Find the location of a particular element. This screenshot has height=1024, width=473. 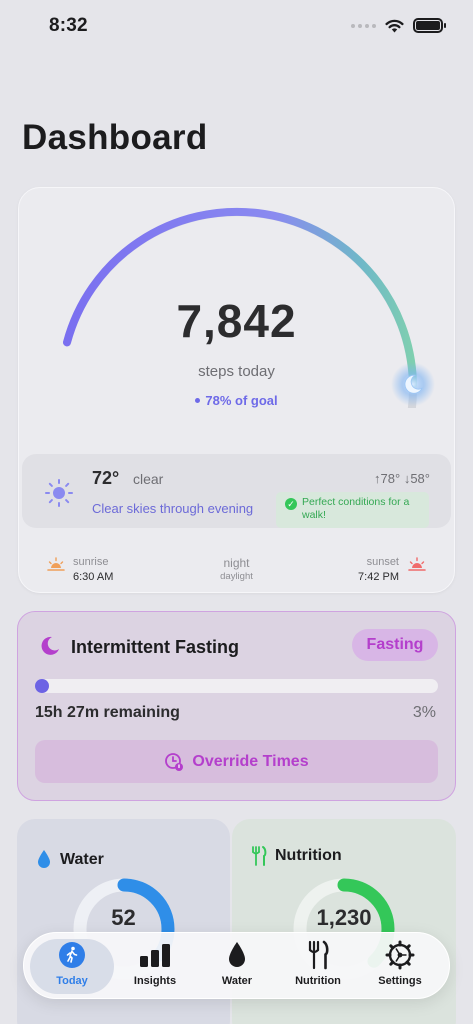

override-times-button: Override Times is located at coordinates (236, 761).